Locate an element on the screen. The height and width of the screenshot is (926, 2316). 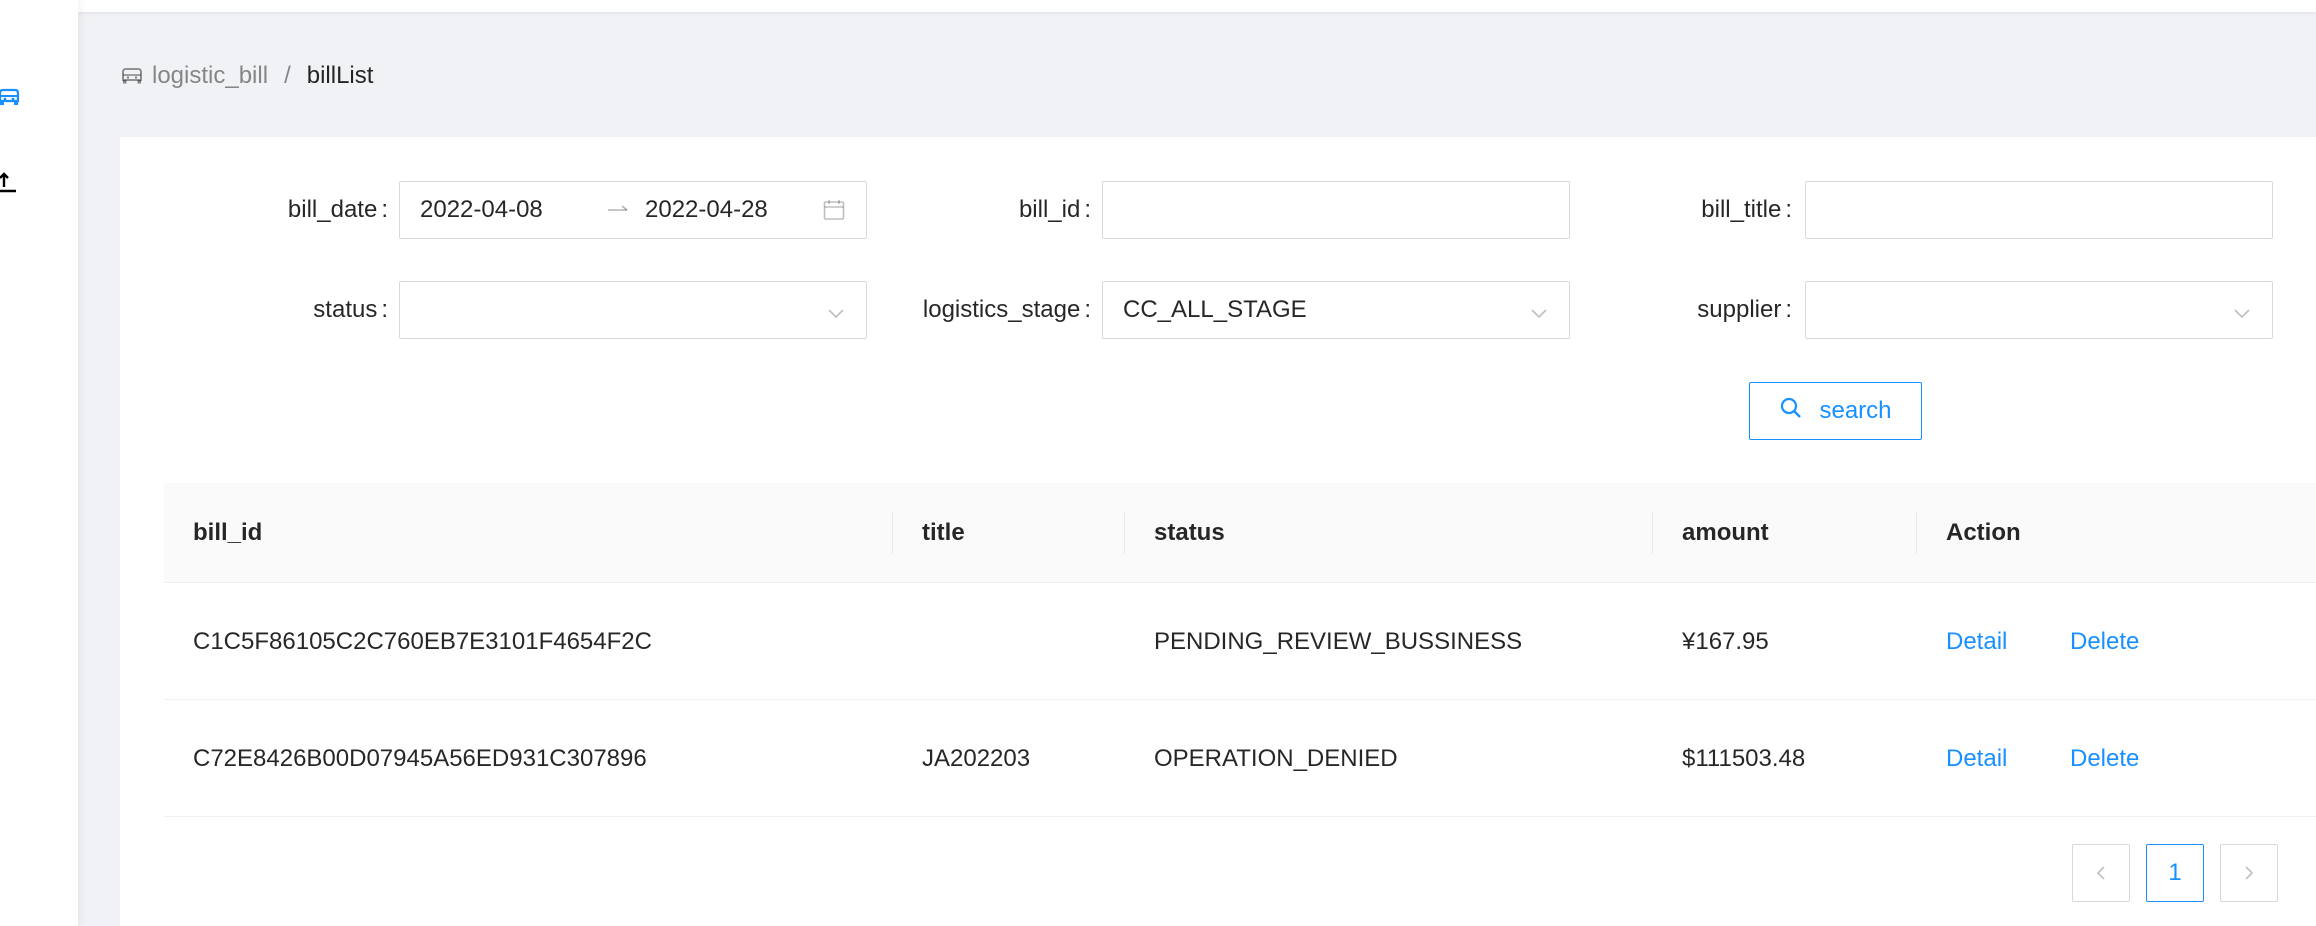
bill-title-input is located at coordinates (2039, 210).